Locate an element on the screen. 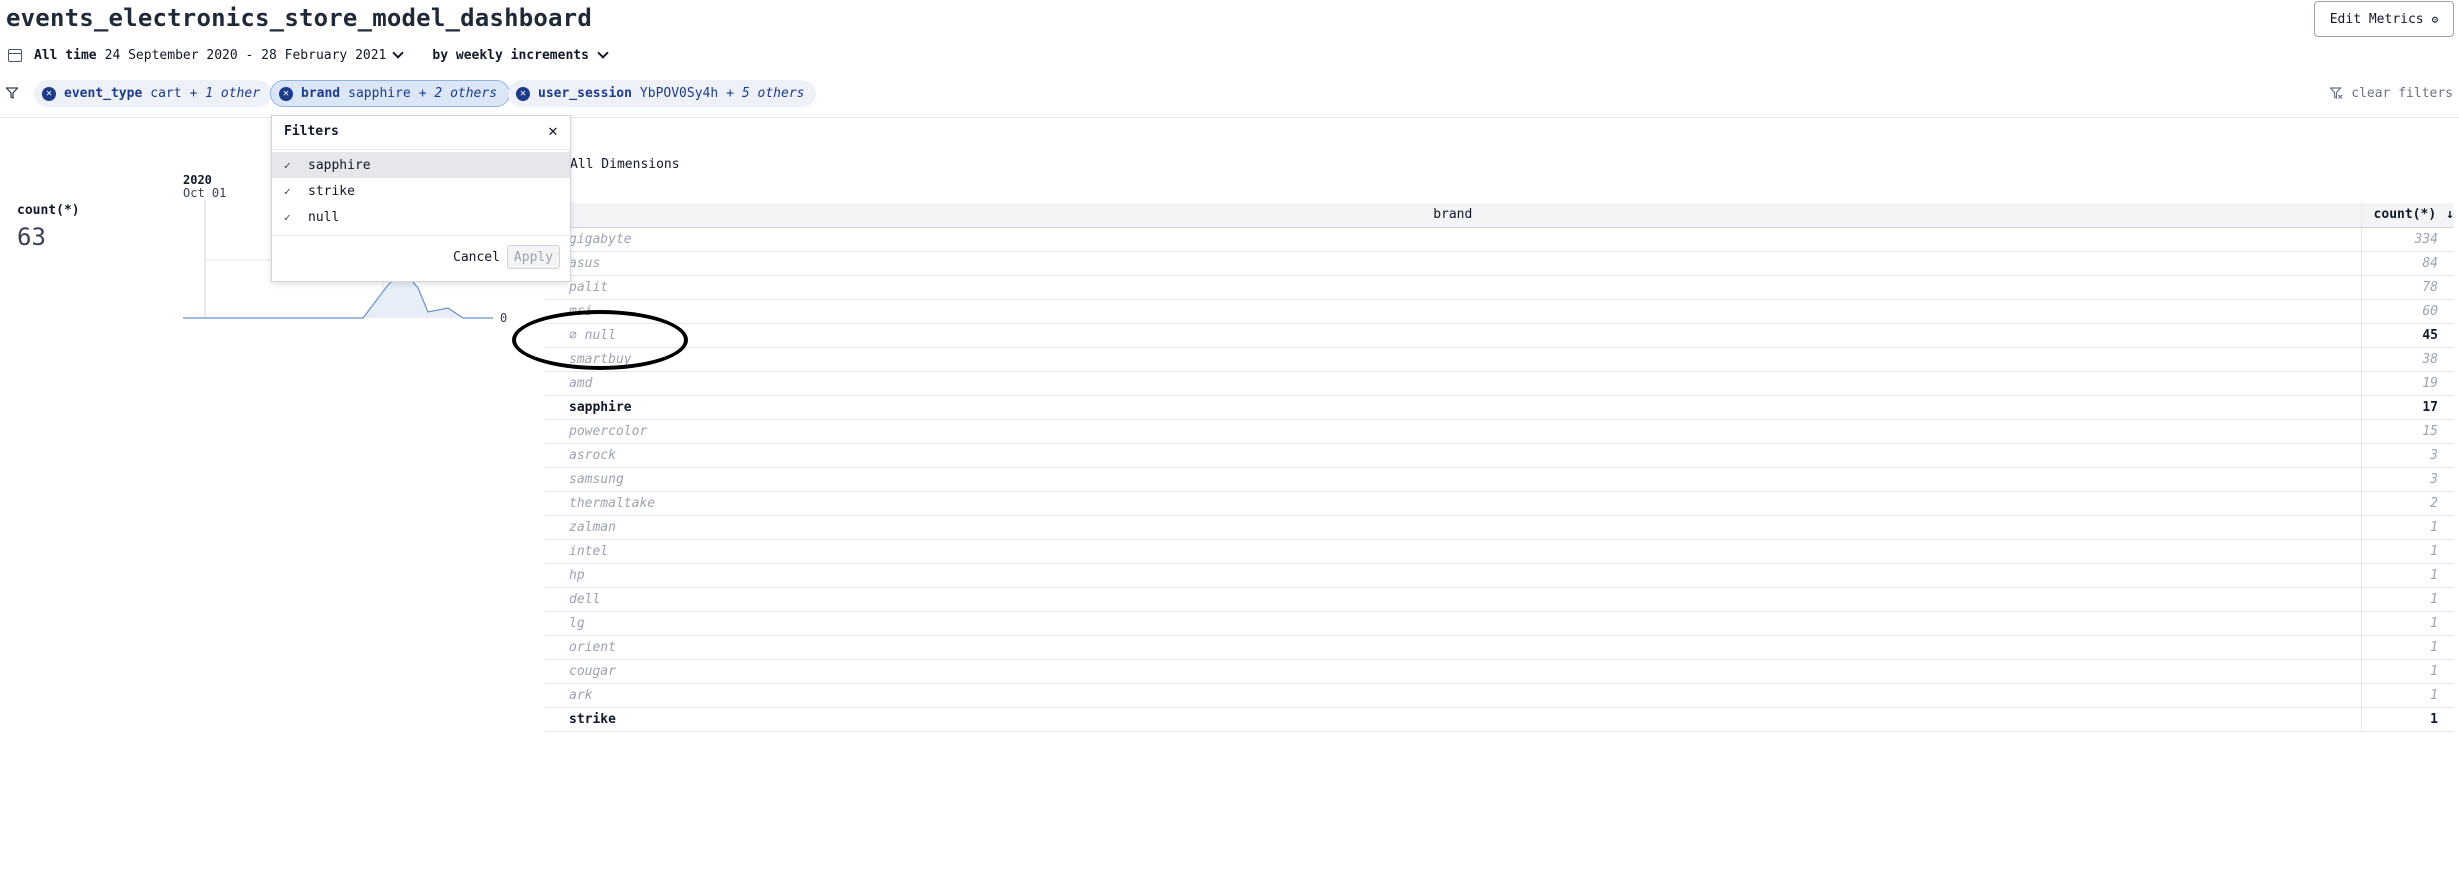  apply-button: Apply is located at coordinates (533, 257).